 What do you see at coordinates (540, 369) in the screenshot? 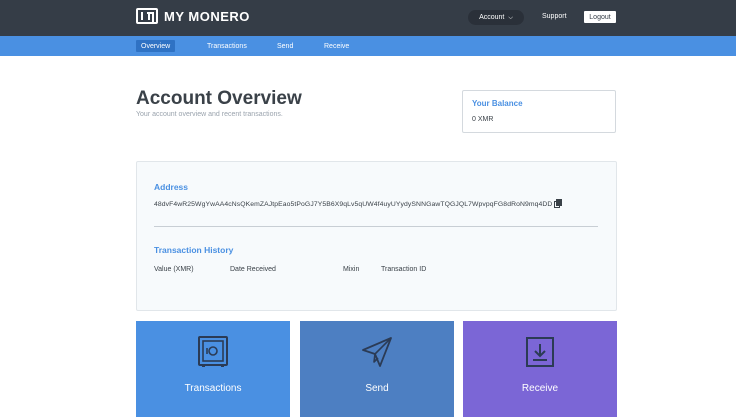
I see `receive-tile: Receive` at bounding box center [540, 369].